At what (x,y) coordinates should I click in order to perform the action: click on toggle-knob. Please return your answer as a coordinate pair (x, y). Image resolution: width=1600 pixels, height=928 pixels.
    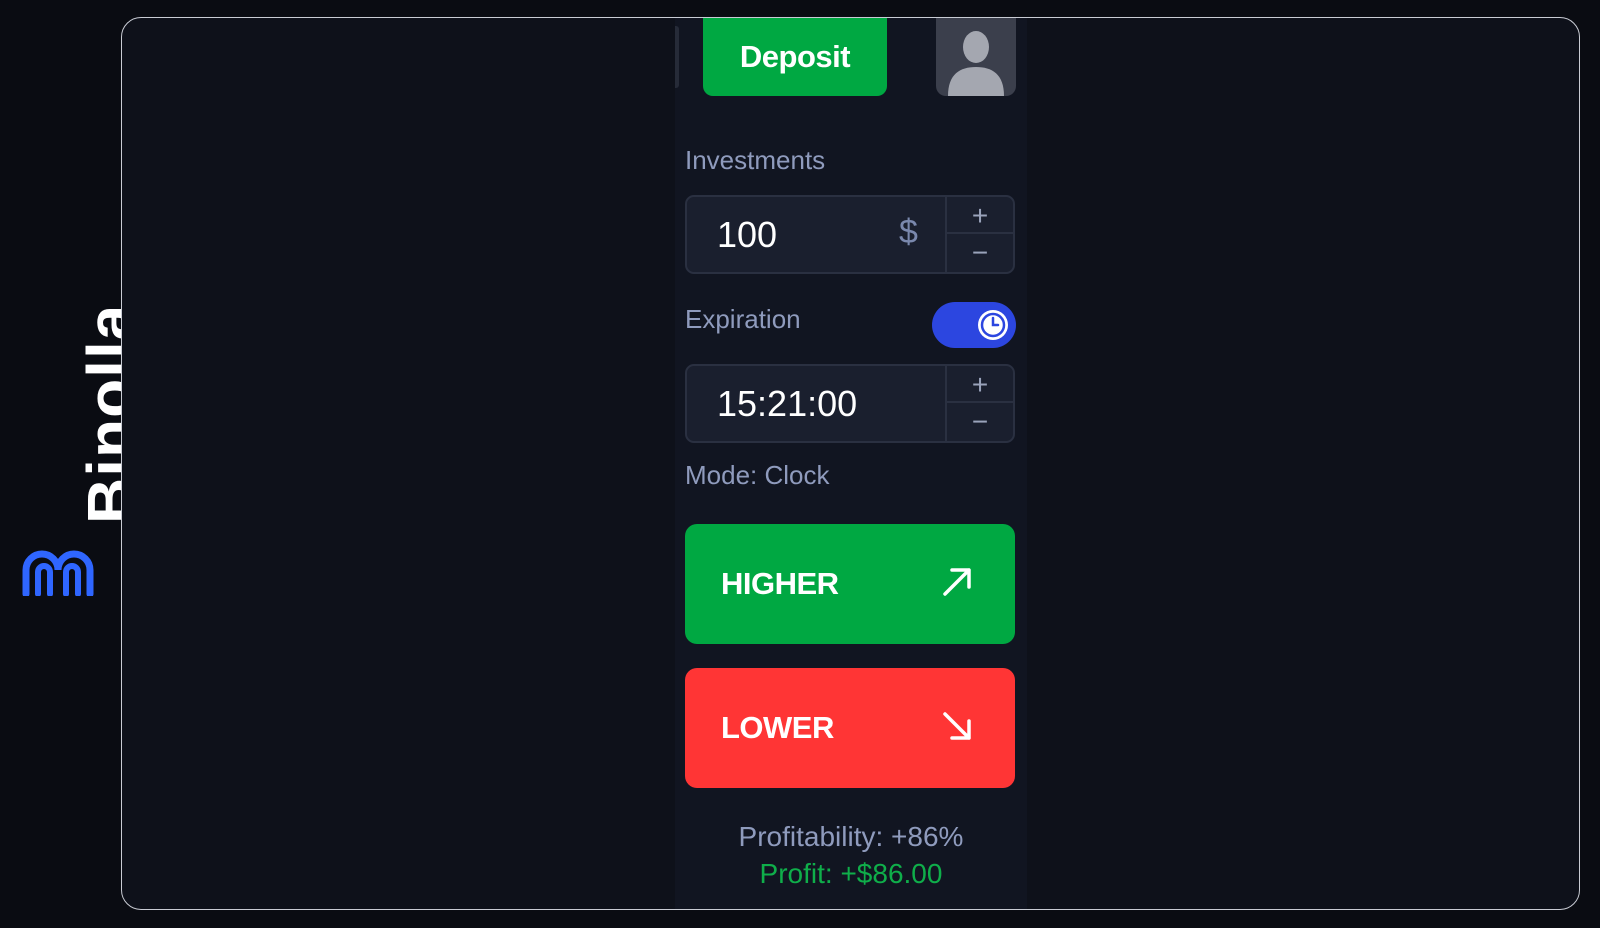
    Looking at the image, I should click on (993, 325).